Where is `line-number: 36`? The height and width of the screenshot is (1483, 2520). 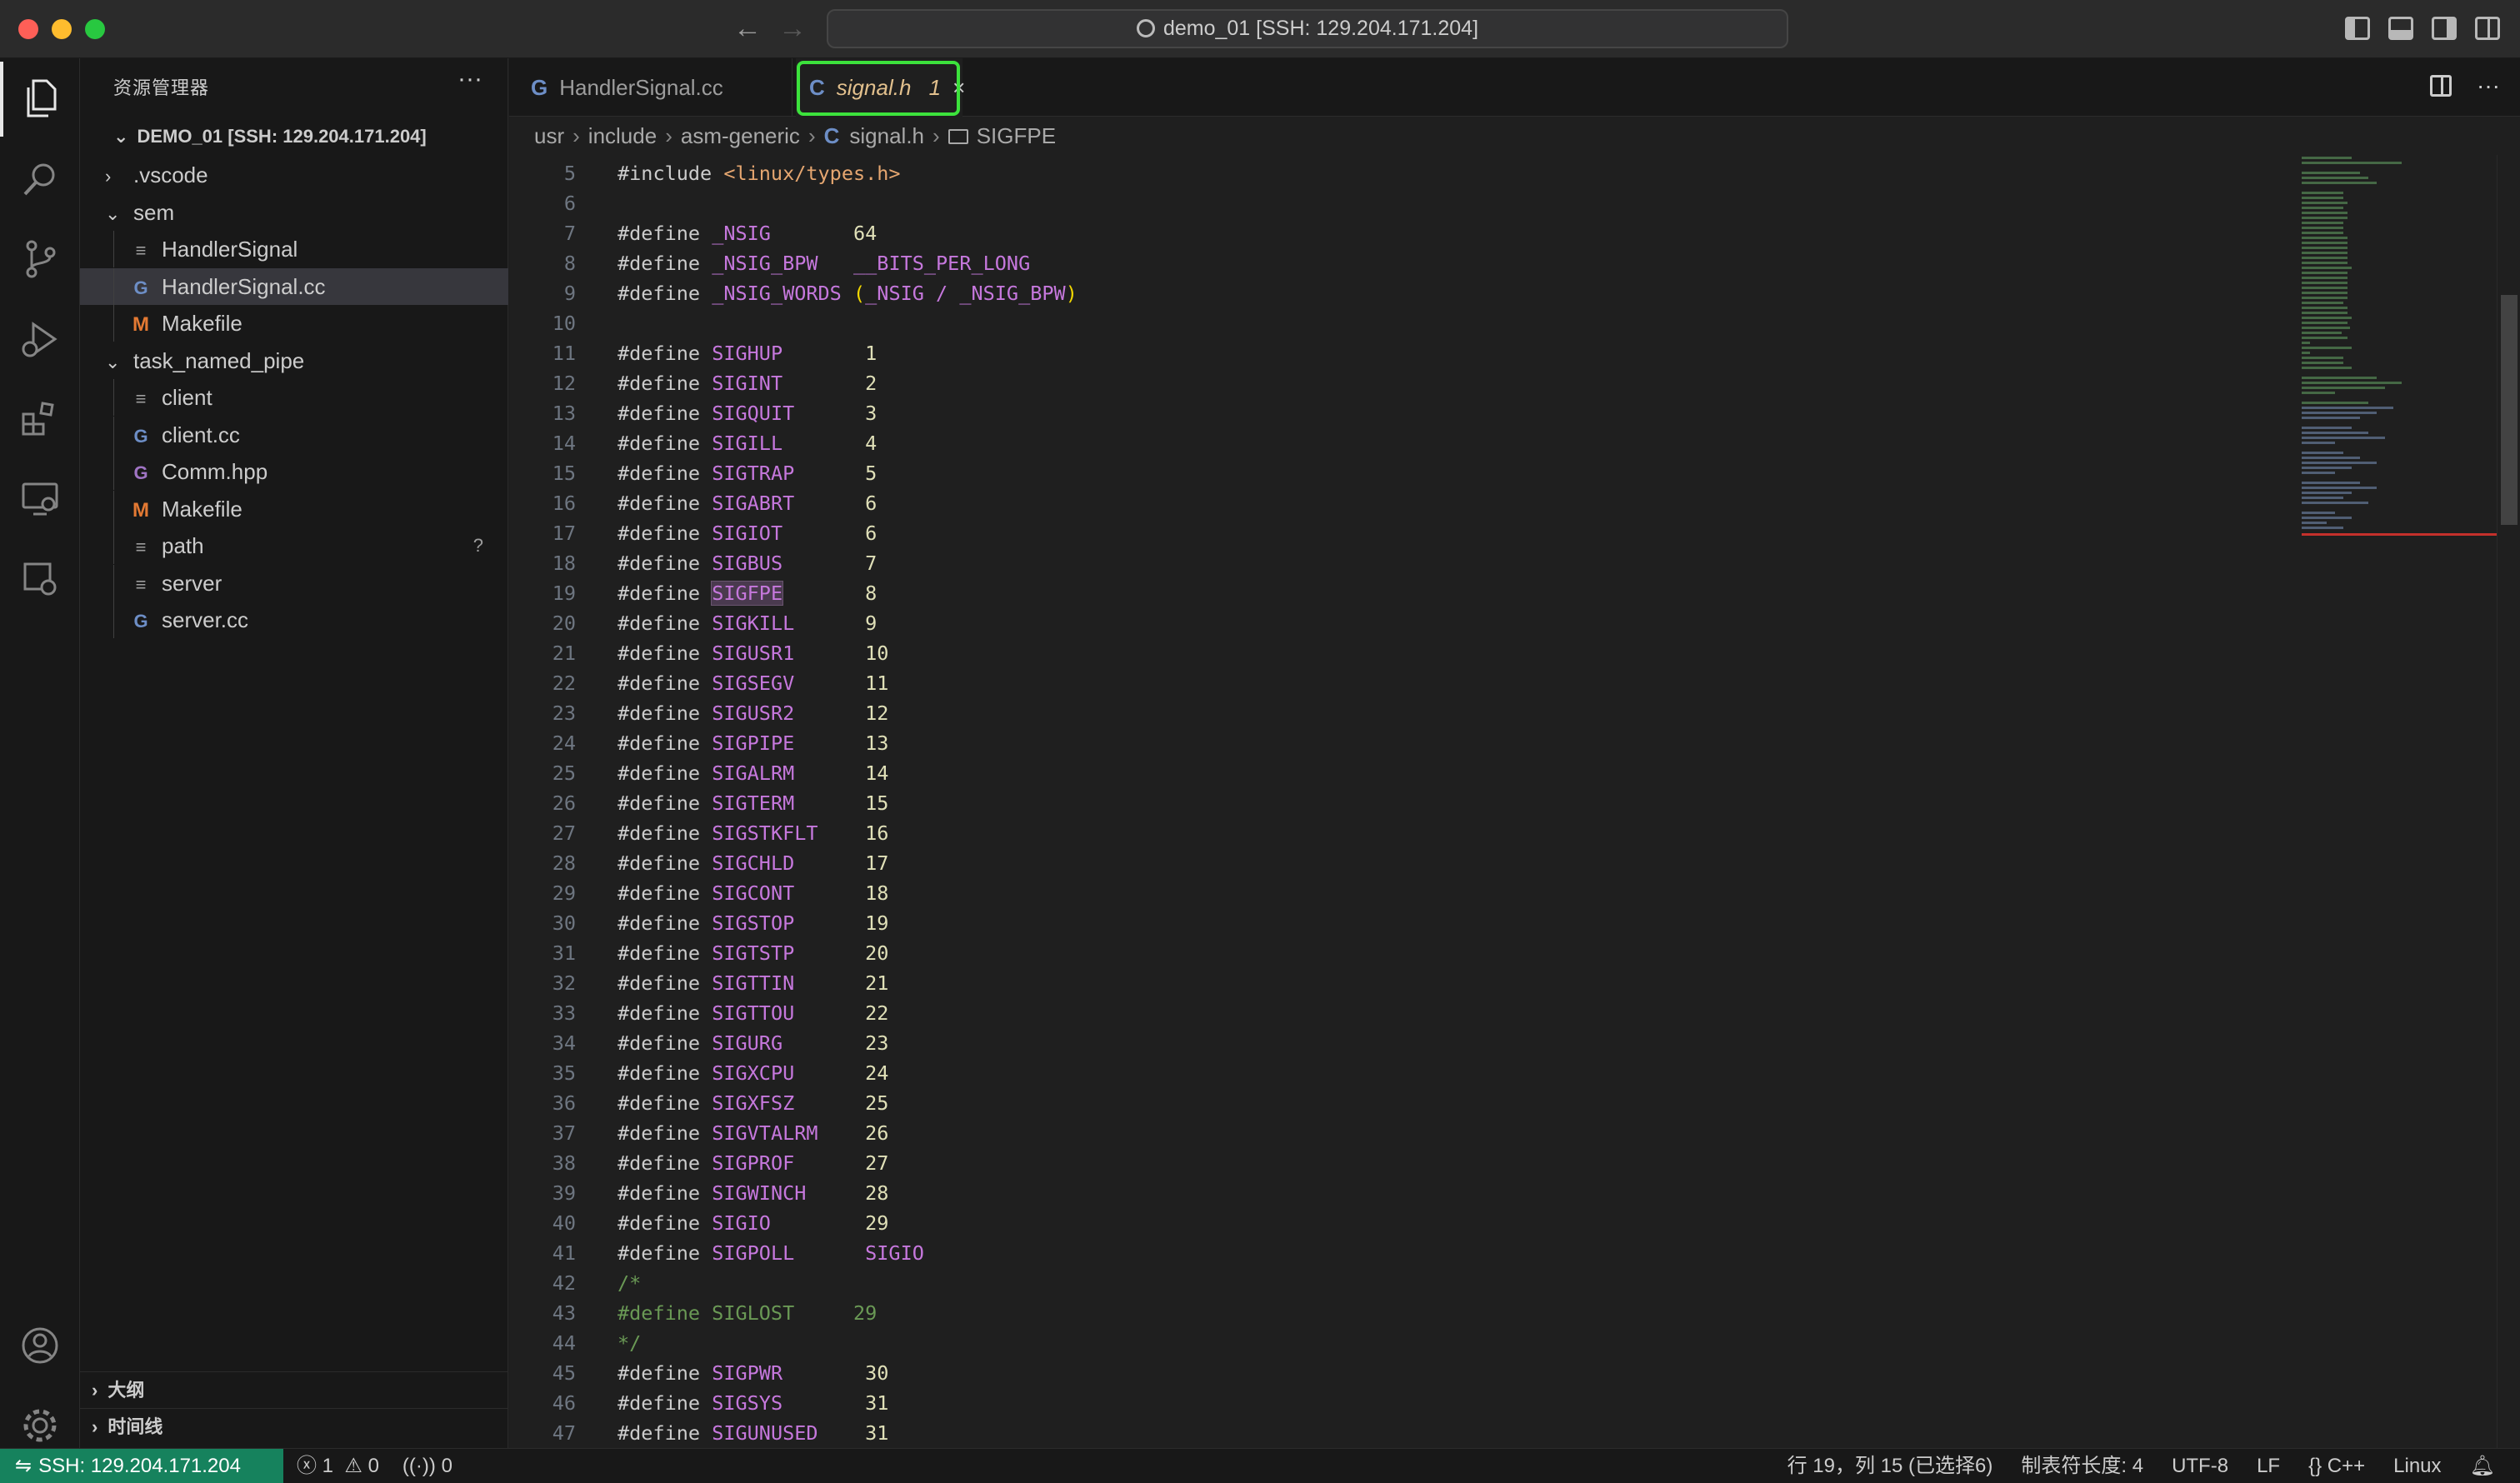
line-number: 36 is located at coordinates (564, 1103).